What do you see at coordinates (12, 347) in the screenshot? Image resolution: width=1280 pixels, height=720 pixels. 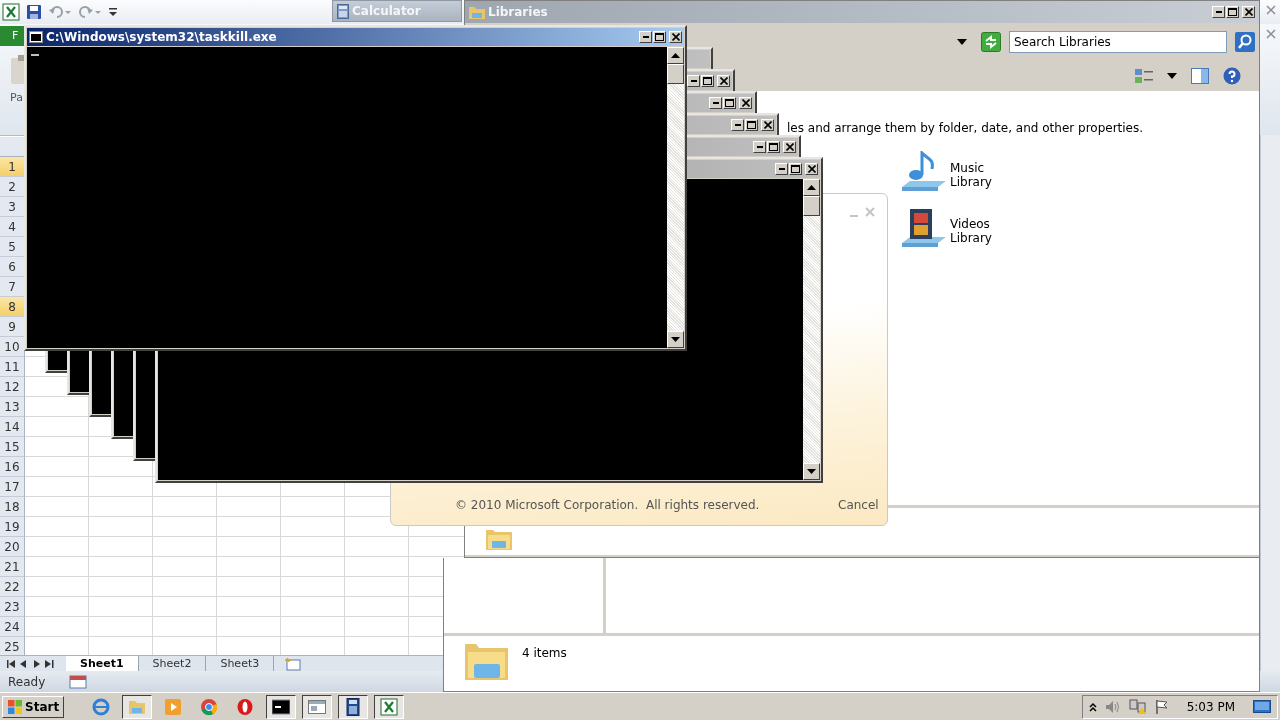 I see `row-header: 10` at bounding box center [12, 347].